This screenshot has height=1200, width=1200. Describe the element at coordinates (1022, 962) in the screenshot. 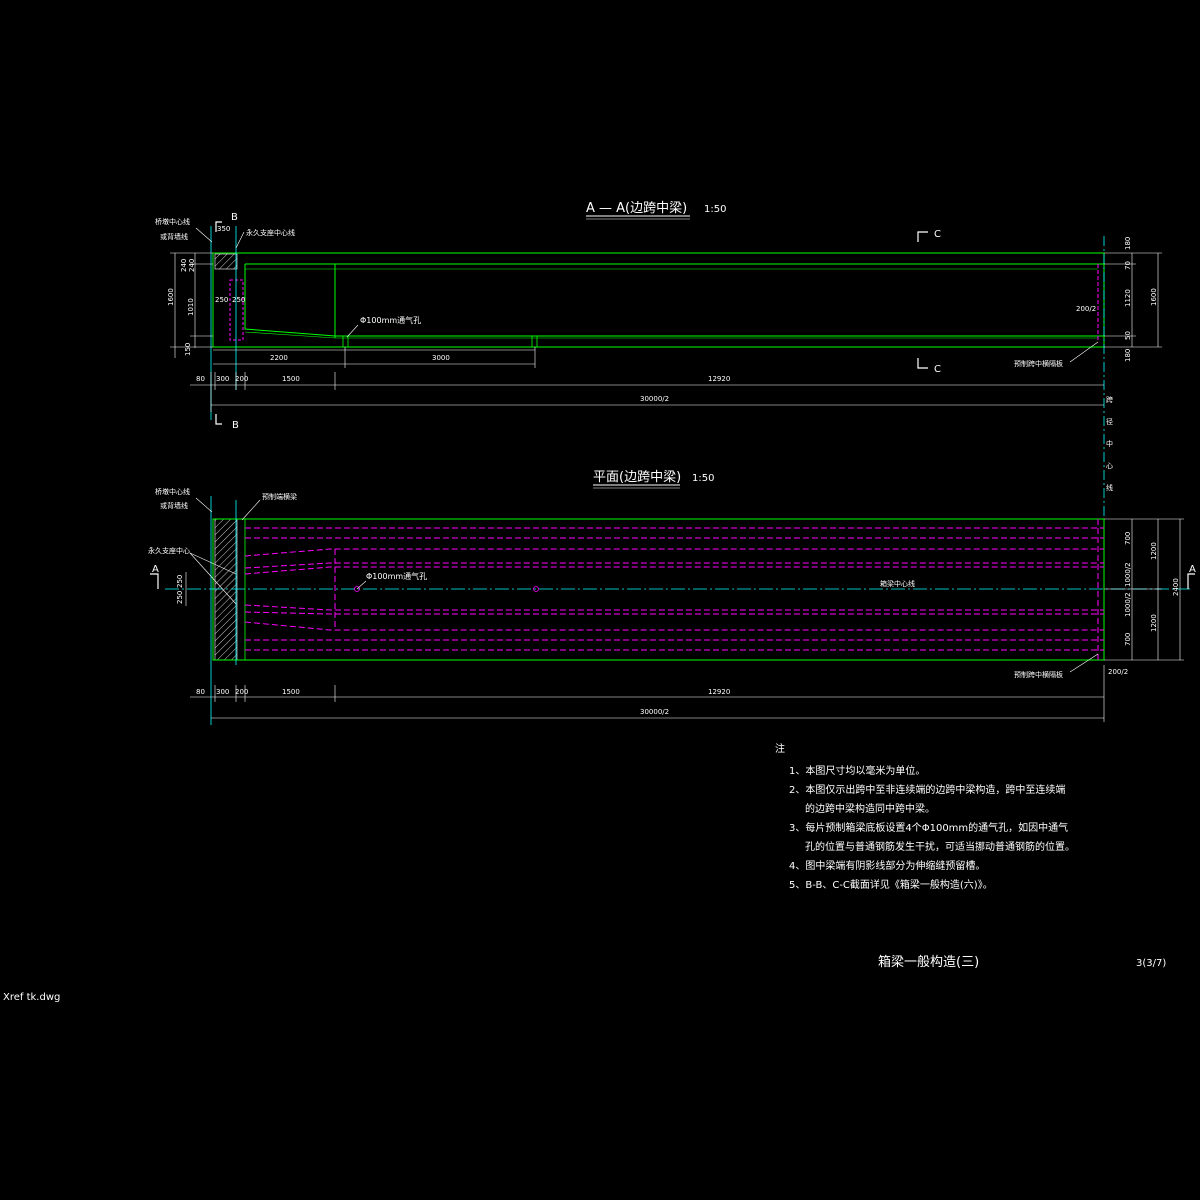

I see `title-block: 箱梁一般构造(三) 3(3/7)` at that location.